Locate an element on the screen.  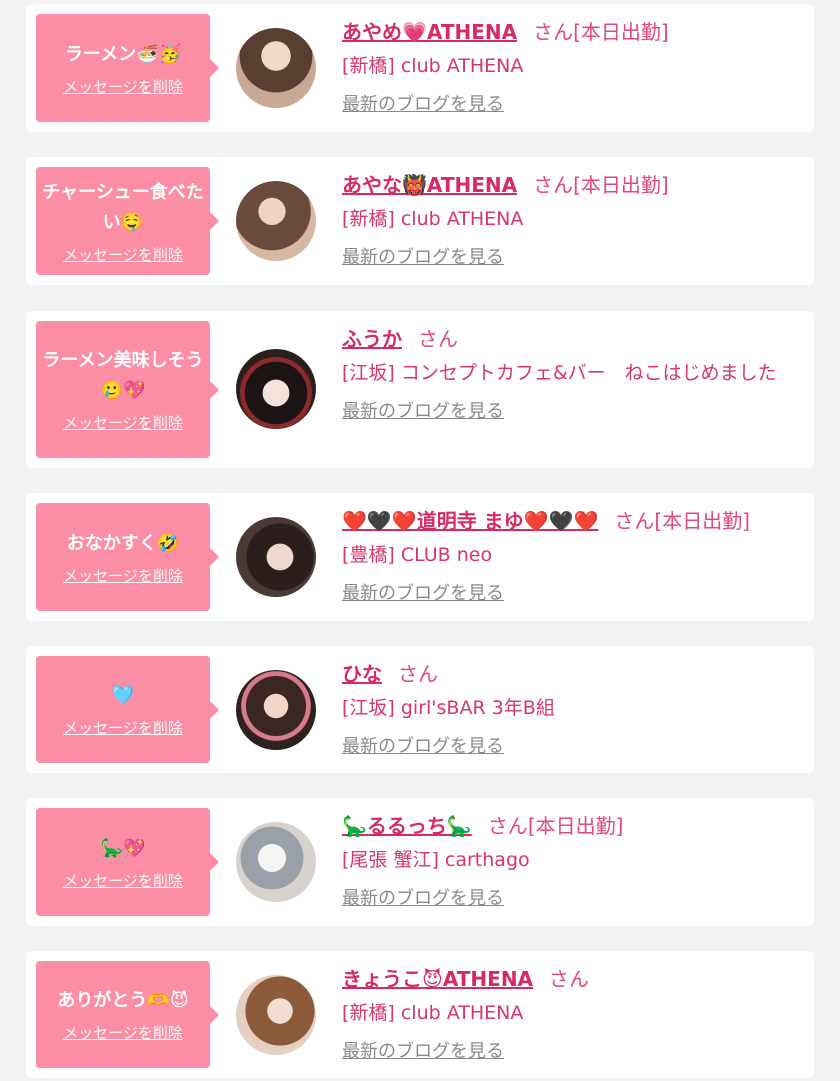
shop-label: [尾張 蟹江] carthago is located at coordinates (436, 860).